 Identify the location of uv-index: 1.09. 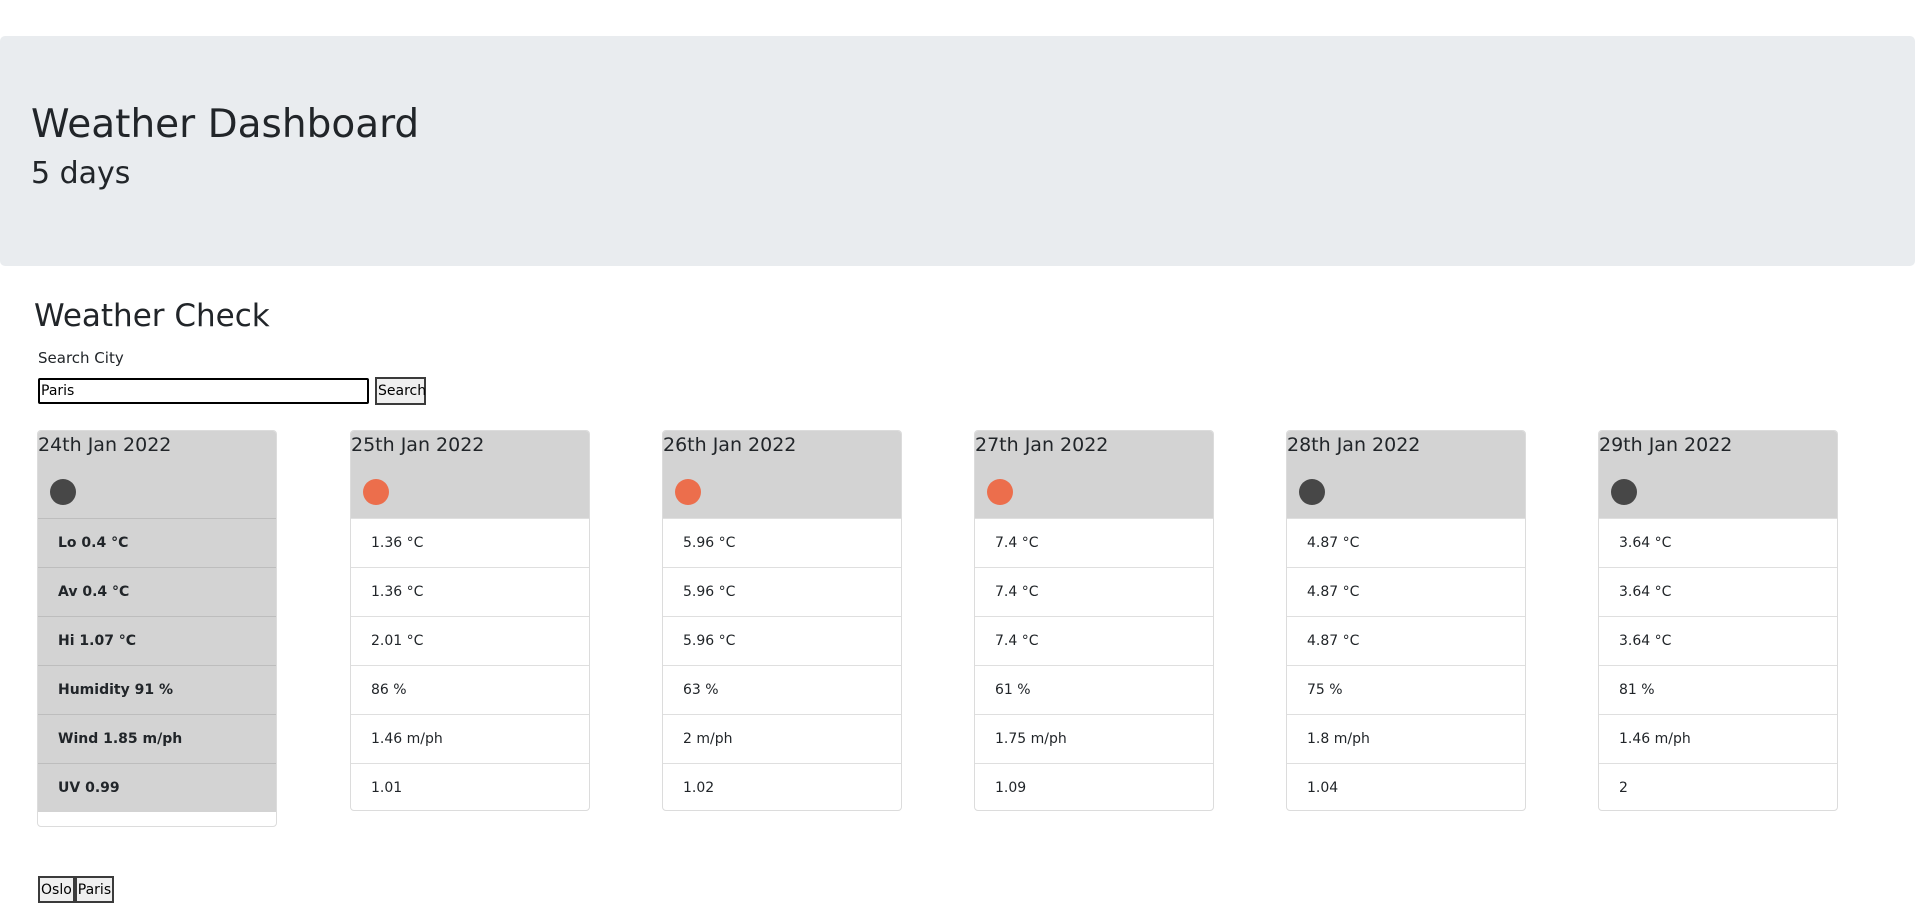
(1094, 786).